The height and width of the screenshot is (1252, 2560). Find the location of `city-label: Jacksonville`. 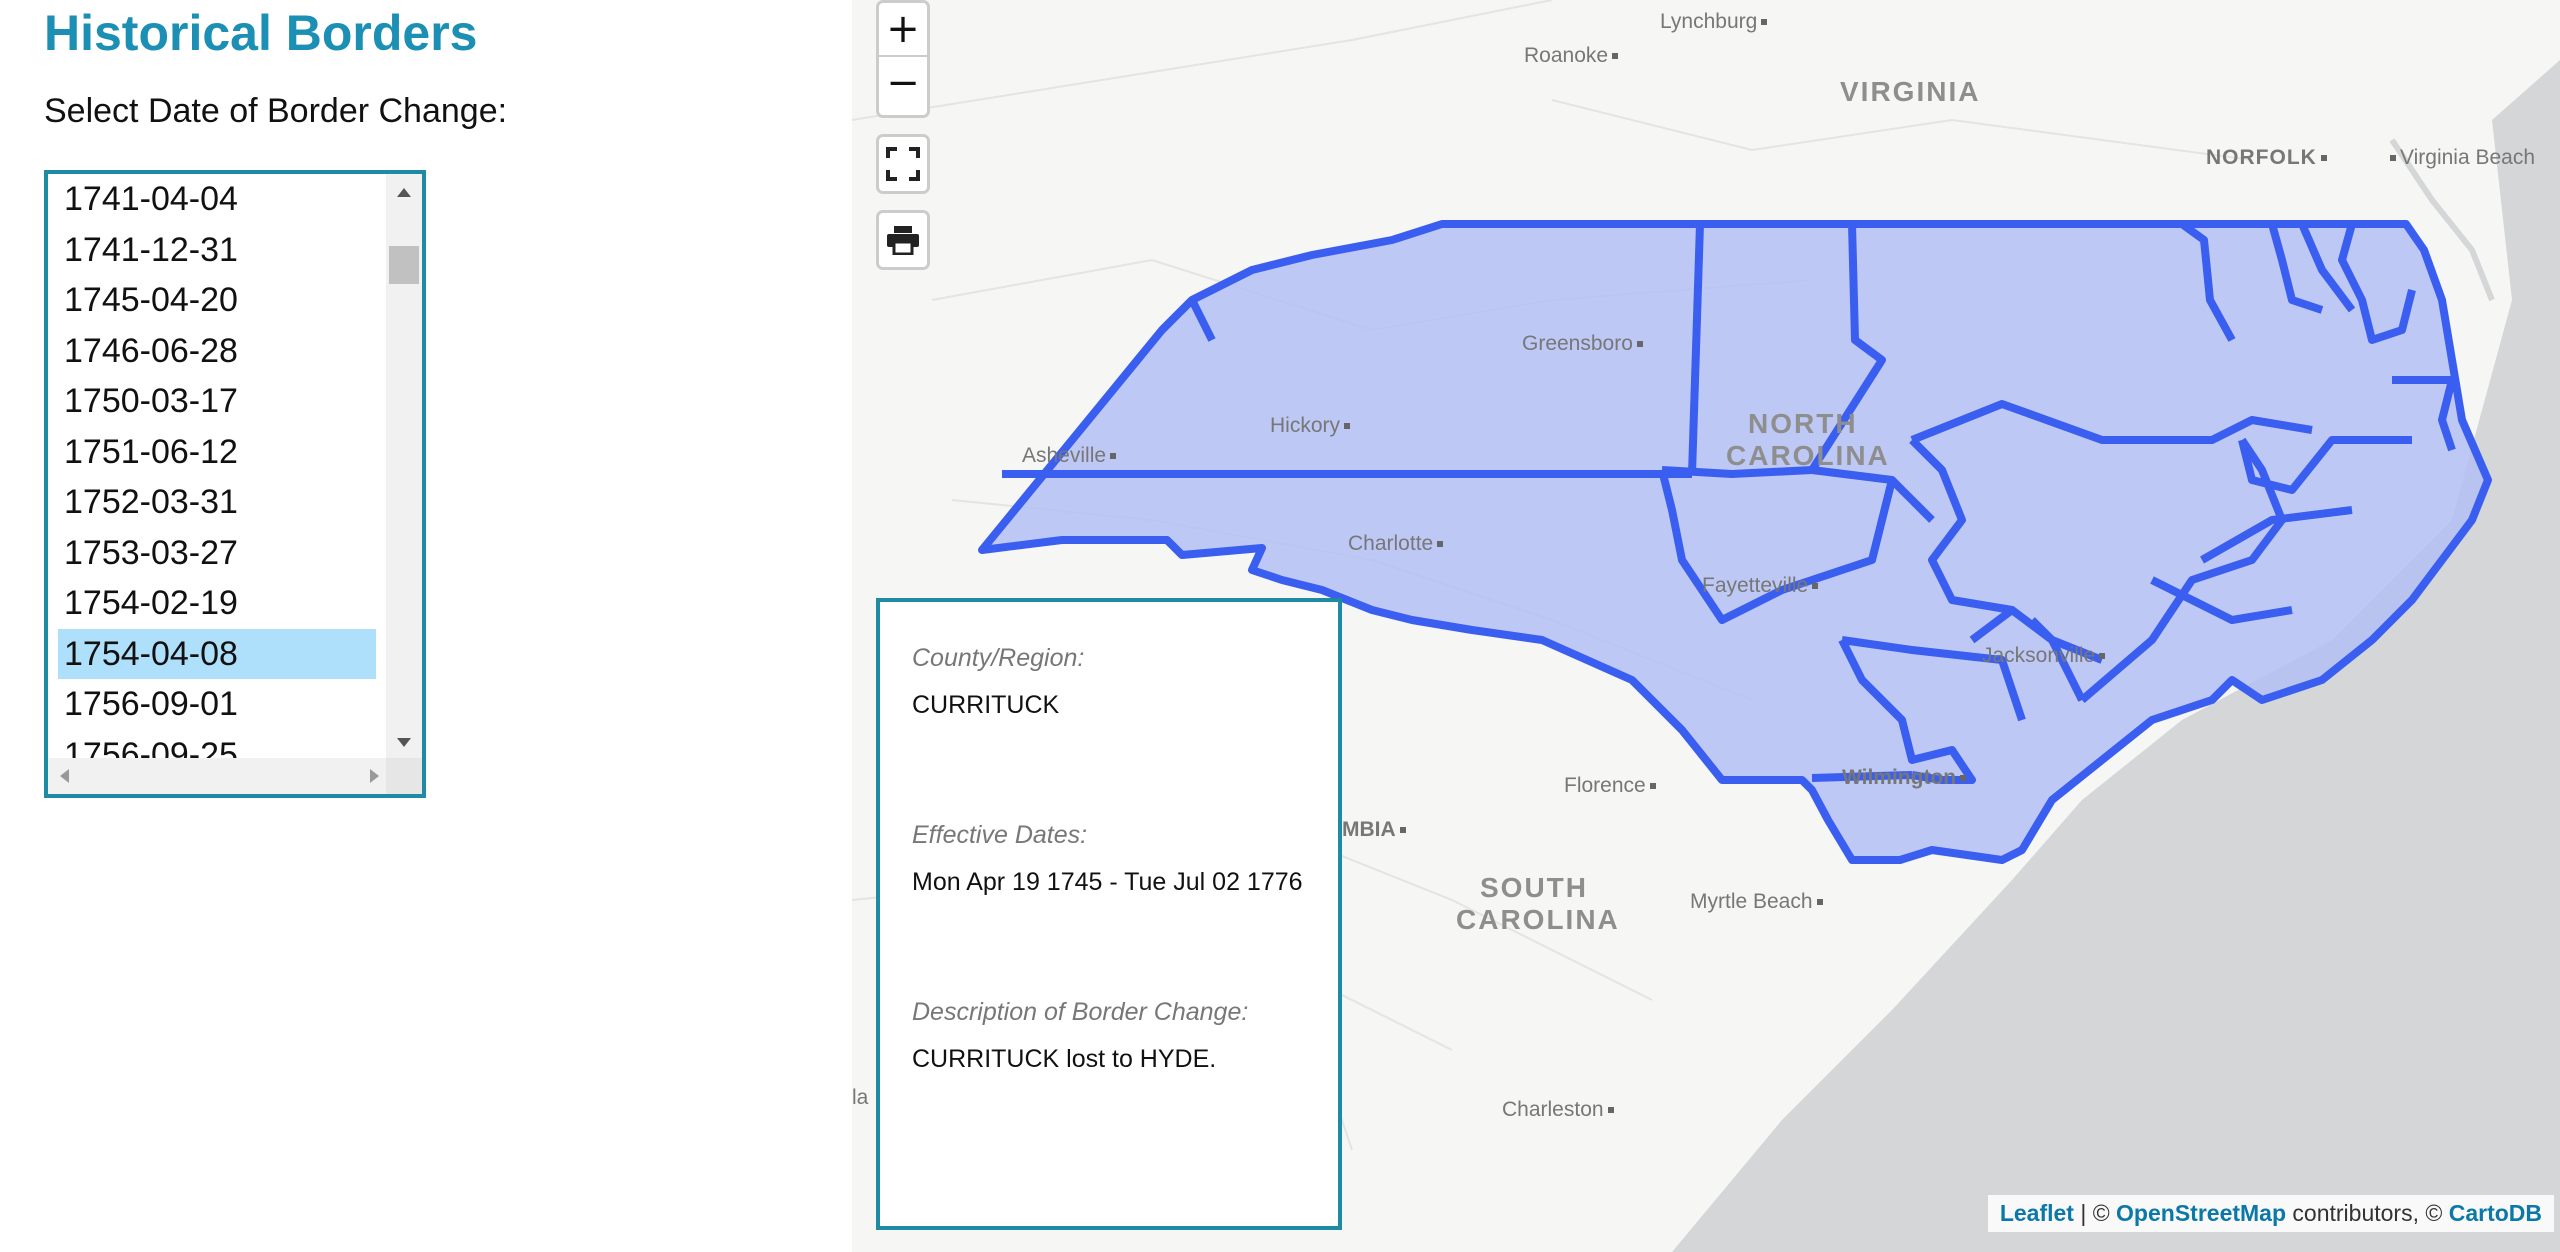

city-label: Jacksonville is located at coordinates (2044, 656).